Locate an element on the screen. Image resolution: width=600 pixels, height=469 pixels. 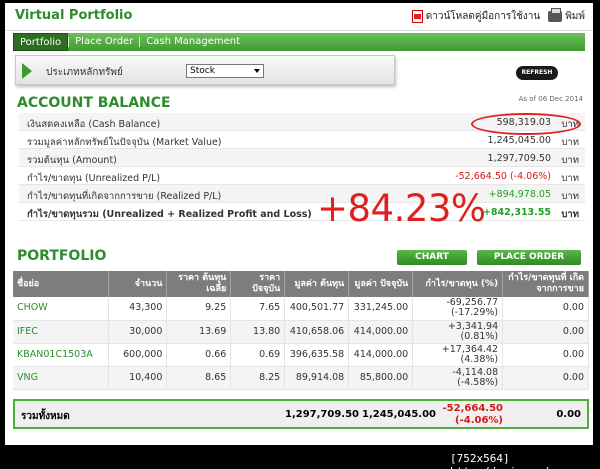
pl-percent: (4.38%) is located at coordinates (479, 359).